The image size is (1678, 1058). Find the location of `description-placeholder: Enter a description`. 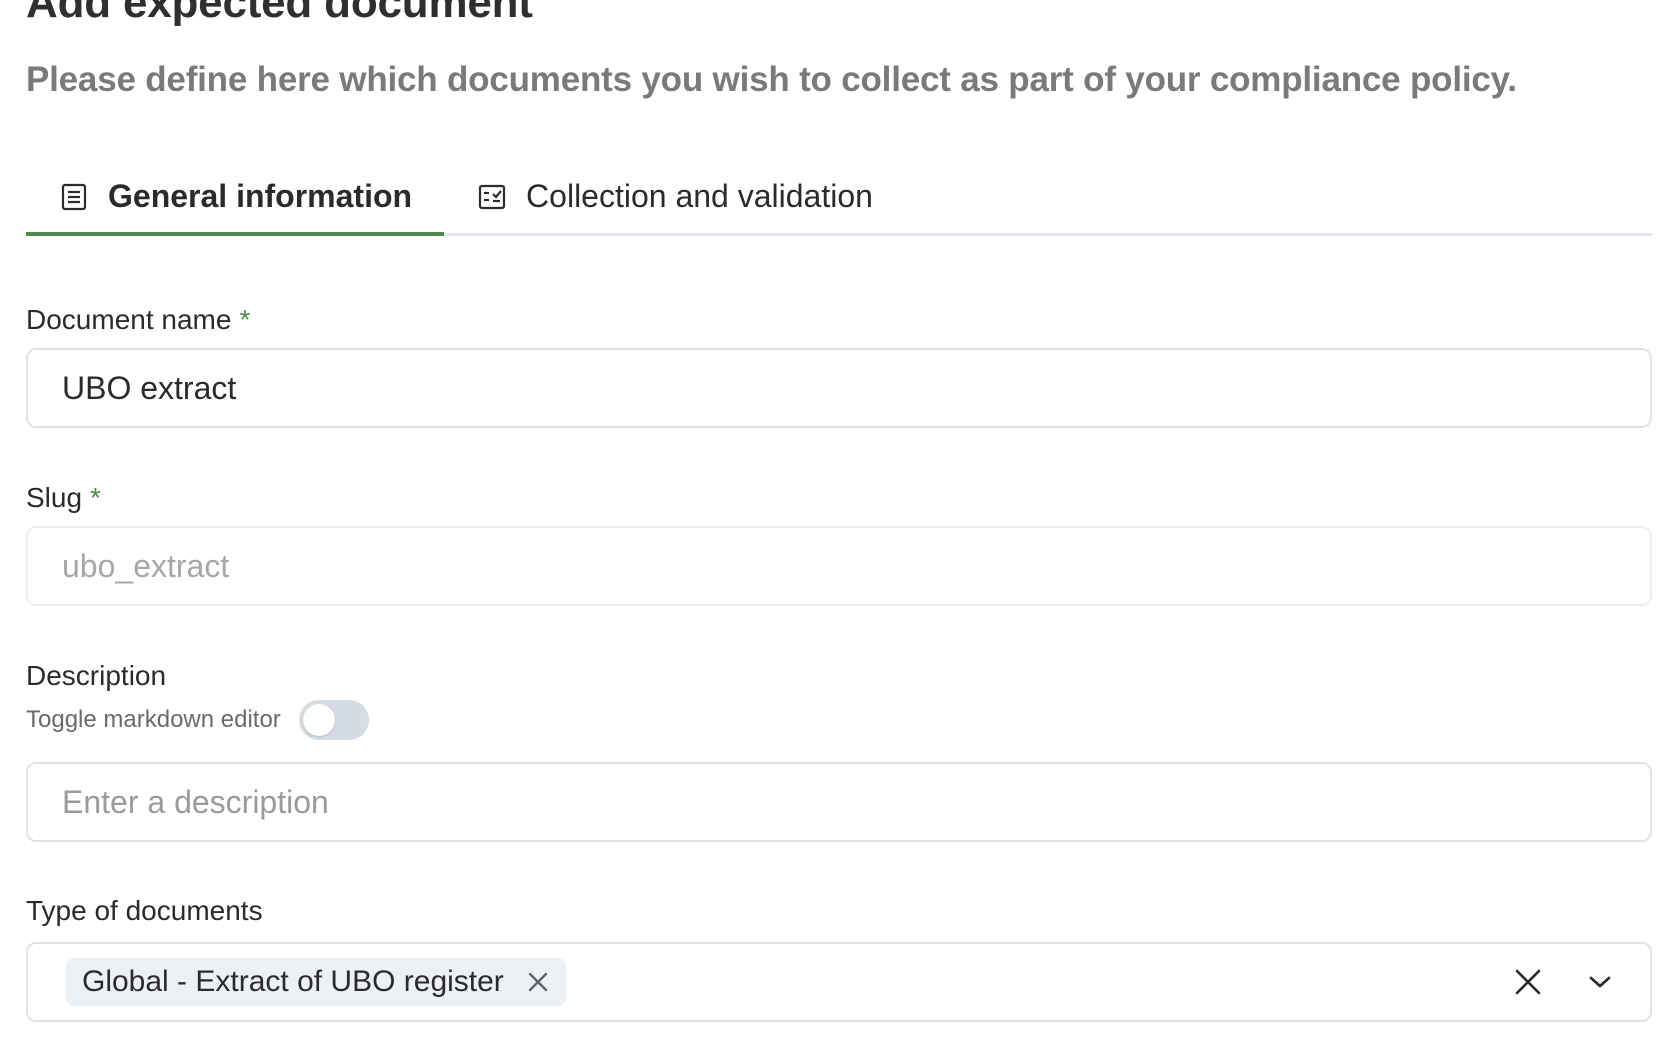

description-placeholder: Enter a description is located at coordinates (195, 801).